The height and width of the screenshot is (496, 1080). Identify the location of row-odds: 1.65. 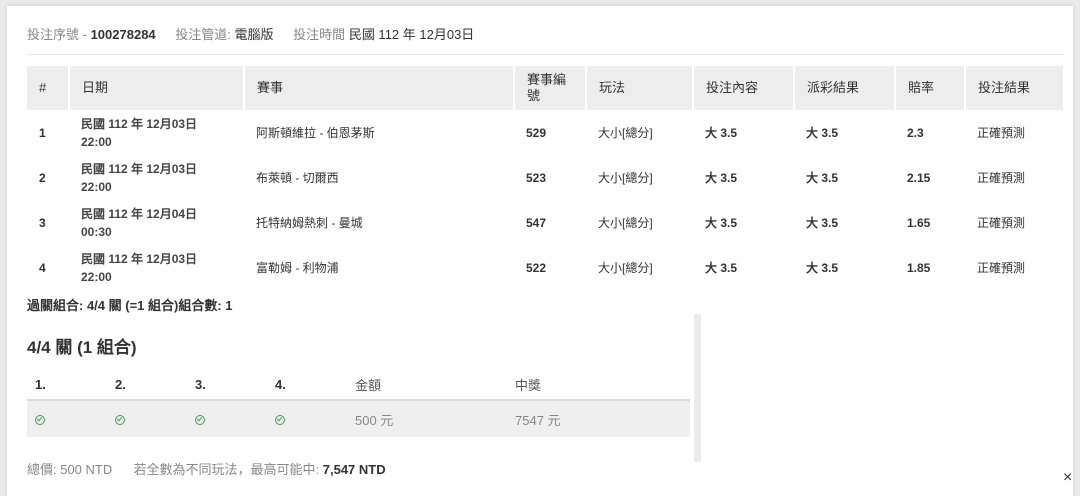
(919, 222).